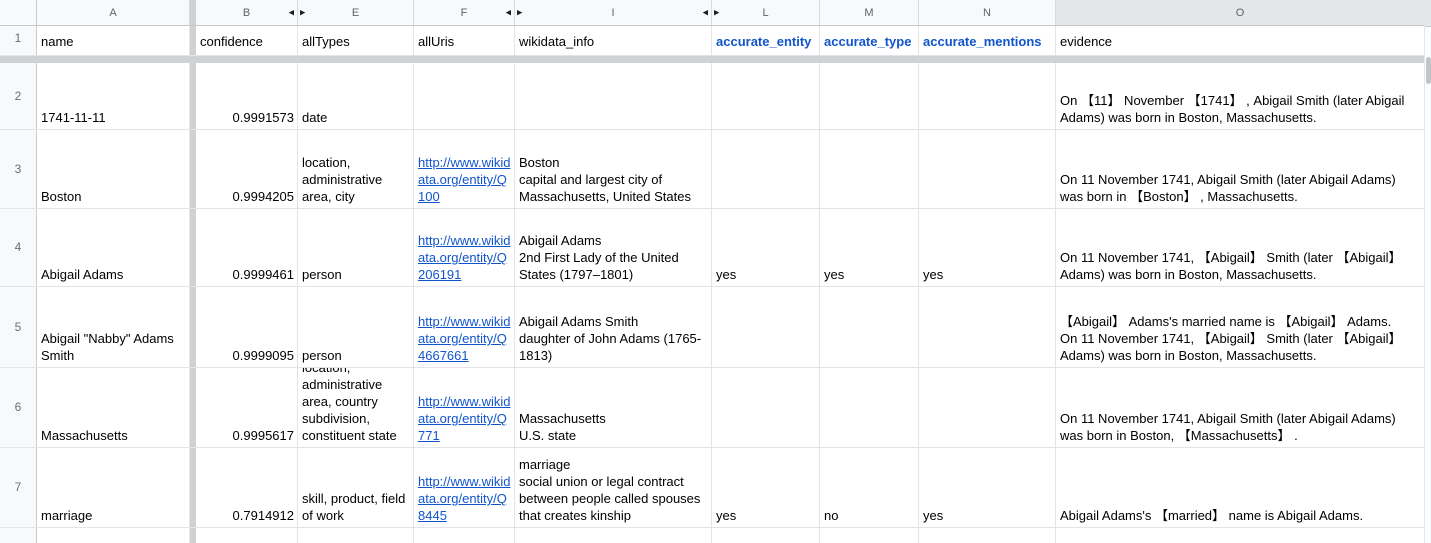  I want to click on cell-confidence: 0.7914912, so click(247, 487).